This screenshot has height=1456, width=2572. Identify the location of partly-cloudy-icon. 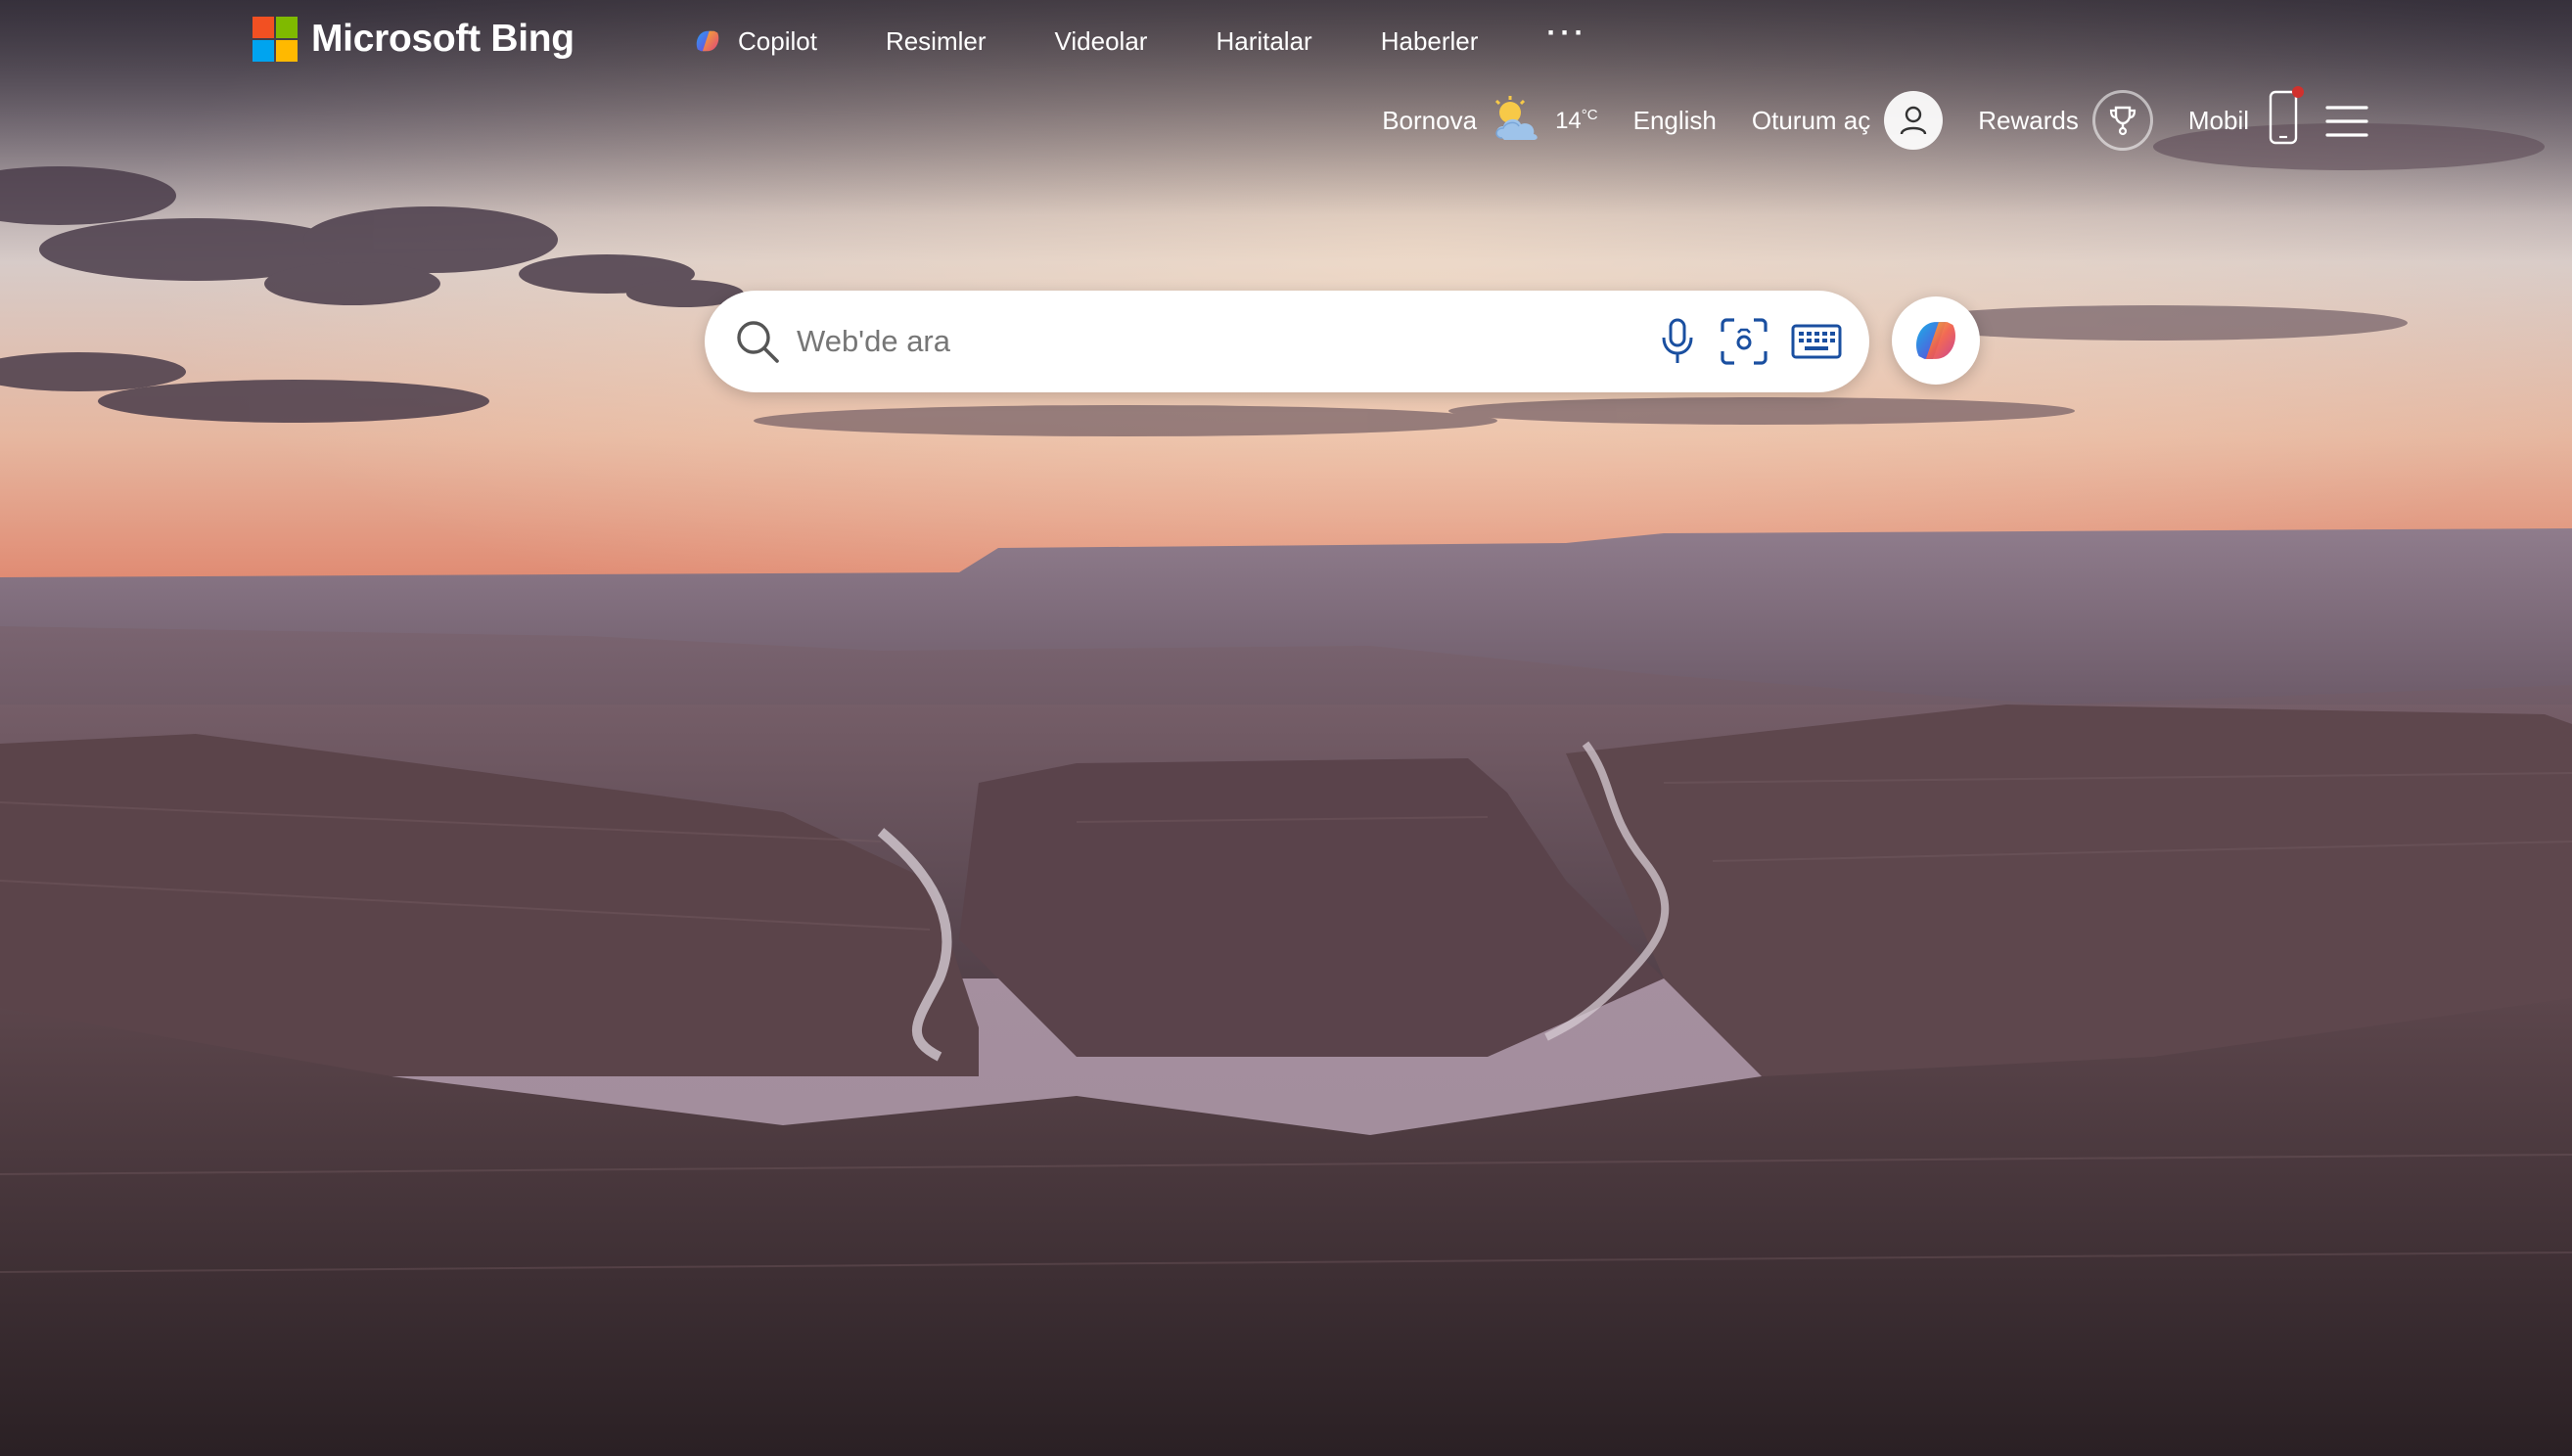
(1516, 118).